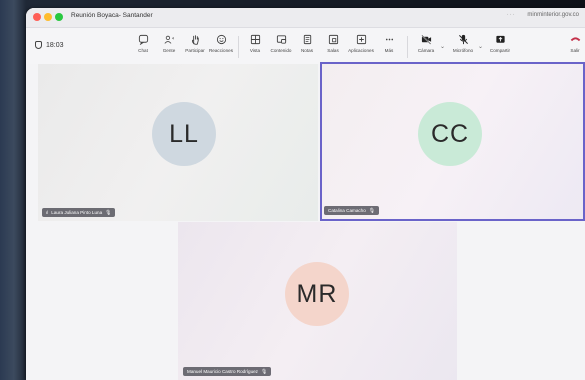 The width and height of the screenshot is (585, 380). I want to click on title-bar-right: ··· minminterior.gov.co, so click(543, 15).